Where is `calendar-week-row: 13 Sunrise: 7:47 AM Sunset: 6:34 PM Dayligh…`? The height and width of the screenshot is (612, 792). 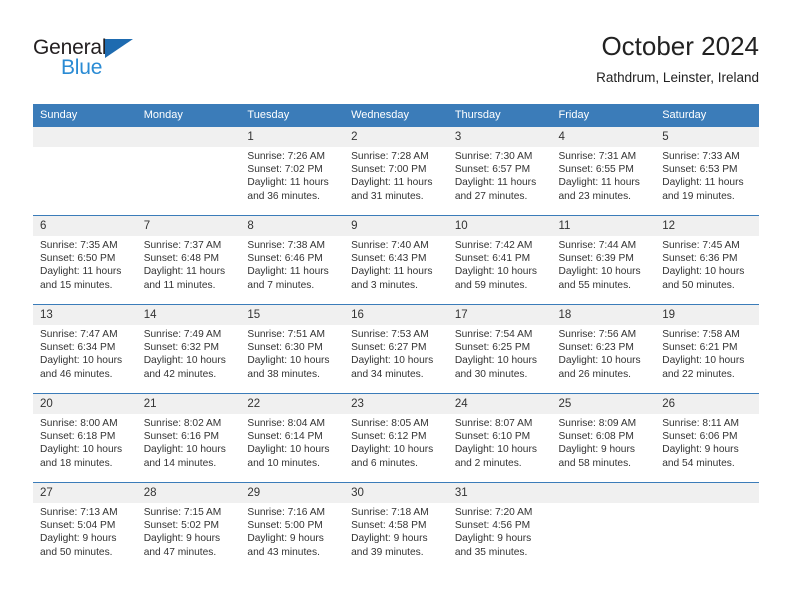 calendar-week-row: 13 Sunrise: 7:47 AM Sunset: 6:34 PM Dayligh… is located at coordinates (396, 349).